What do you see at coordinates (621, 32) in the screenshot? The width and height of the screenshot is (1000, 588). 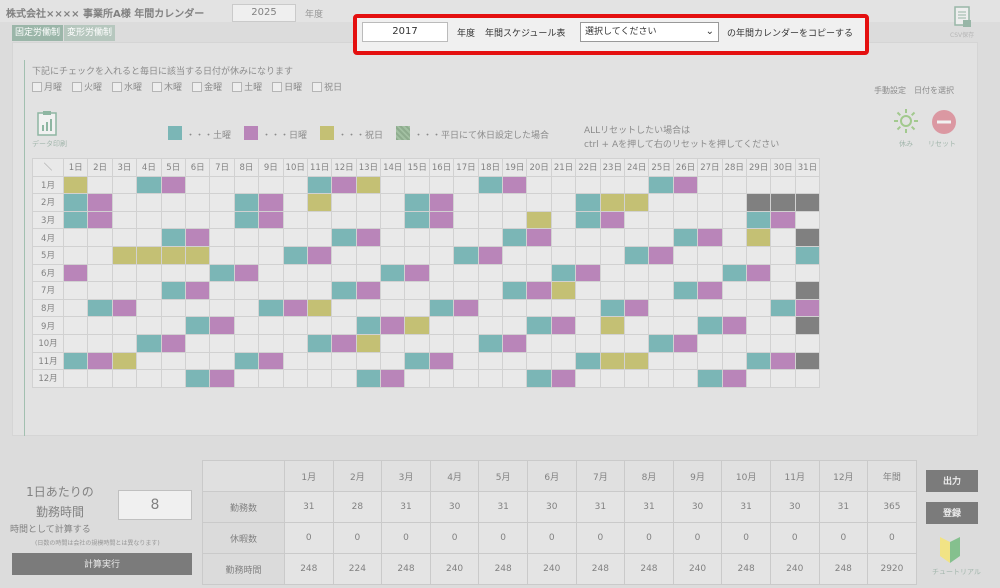 I see `copy-source-select-value: 選択してください` at bounding box center [621, 32].